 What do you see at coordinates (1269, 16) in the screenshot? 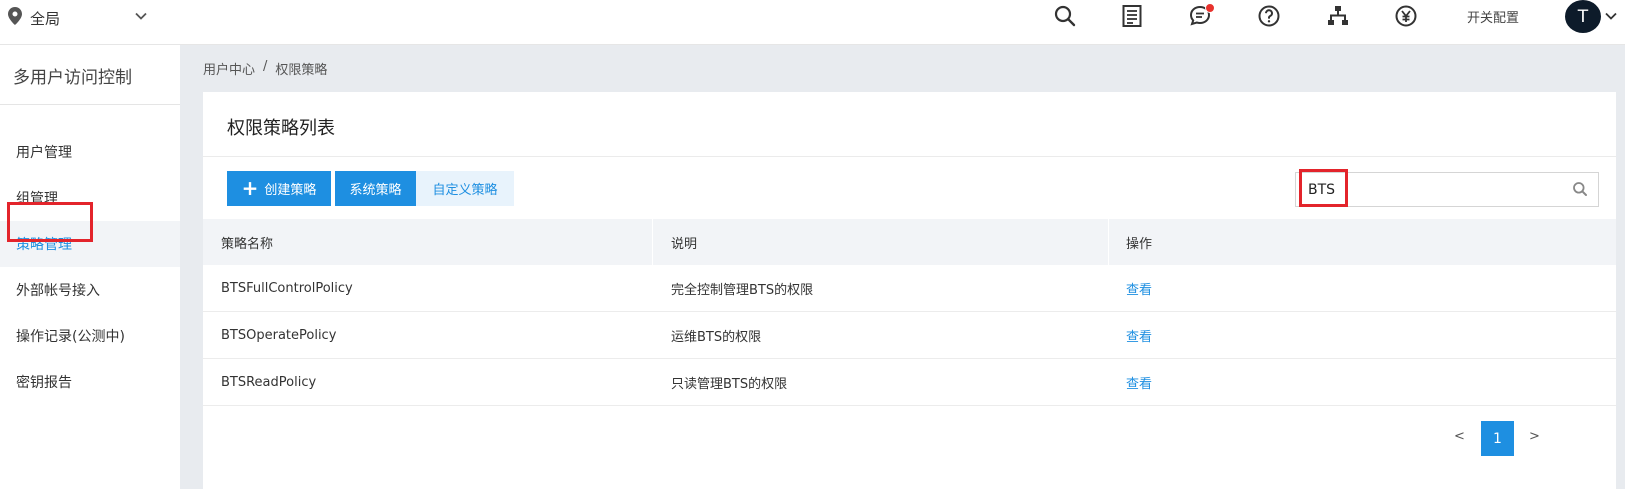
I see `help-icon` at bounding box center [1269, 16].